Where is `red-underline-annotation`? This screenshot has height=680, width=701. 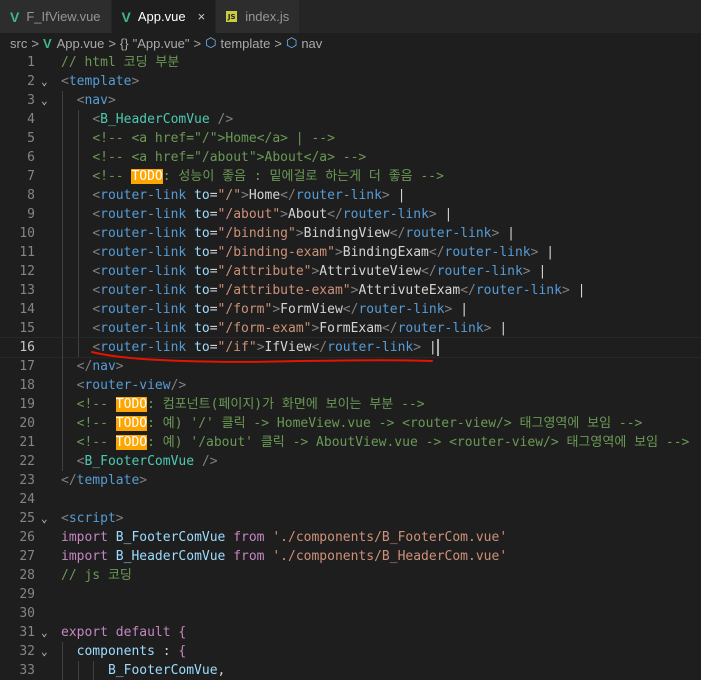
red-underline-annotation is located at coordinates (262, 357).